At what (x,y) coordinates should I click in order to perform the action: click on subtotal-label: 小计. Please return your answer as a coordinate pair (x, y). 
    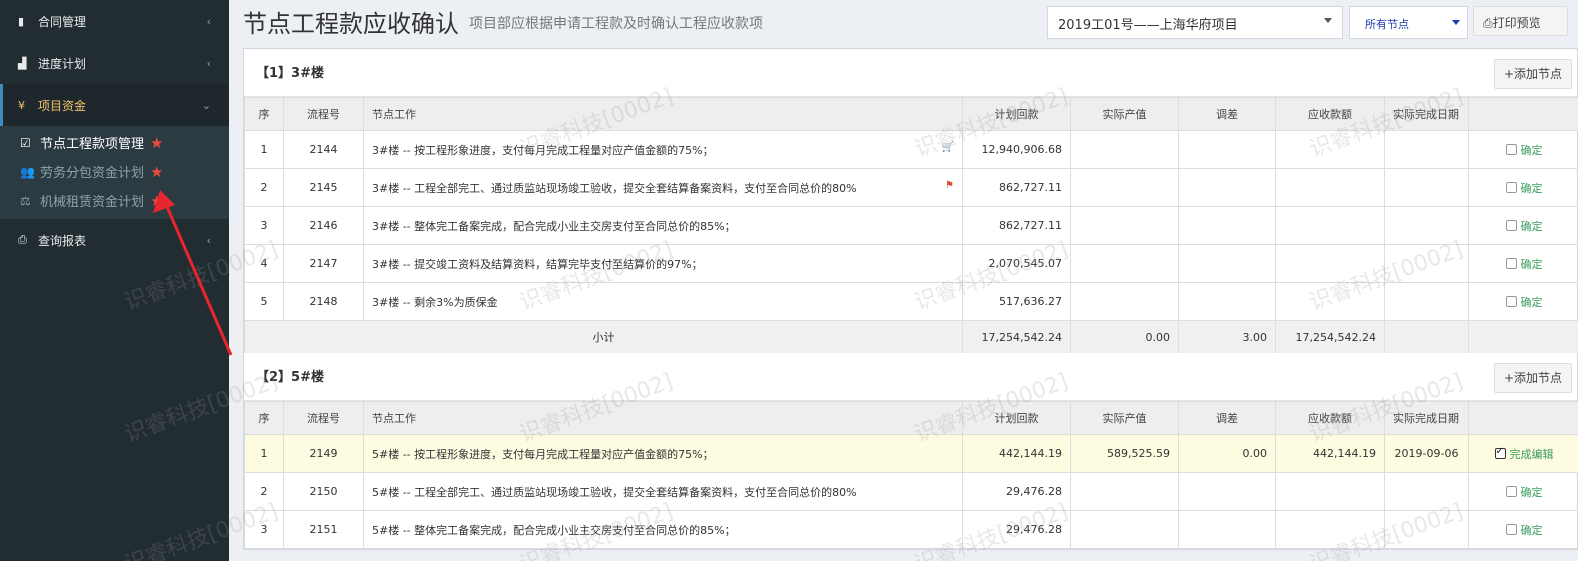
    Looking at the image, I should click on (603, 337).